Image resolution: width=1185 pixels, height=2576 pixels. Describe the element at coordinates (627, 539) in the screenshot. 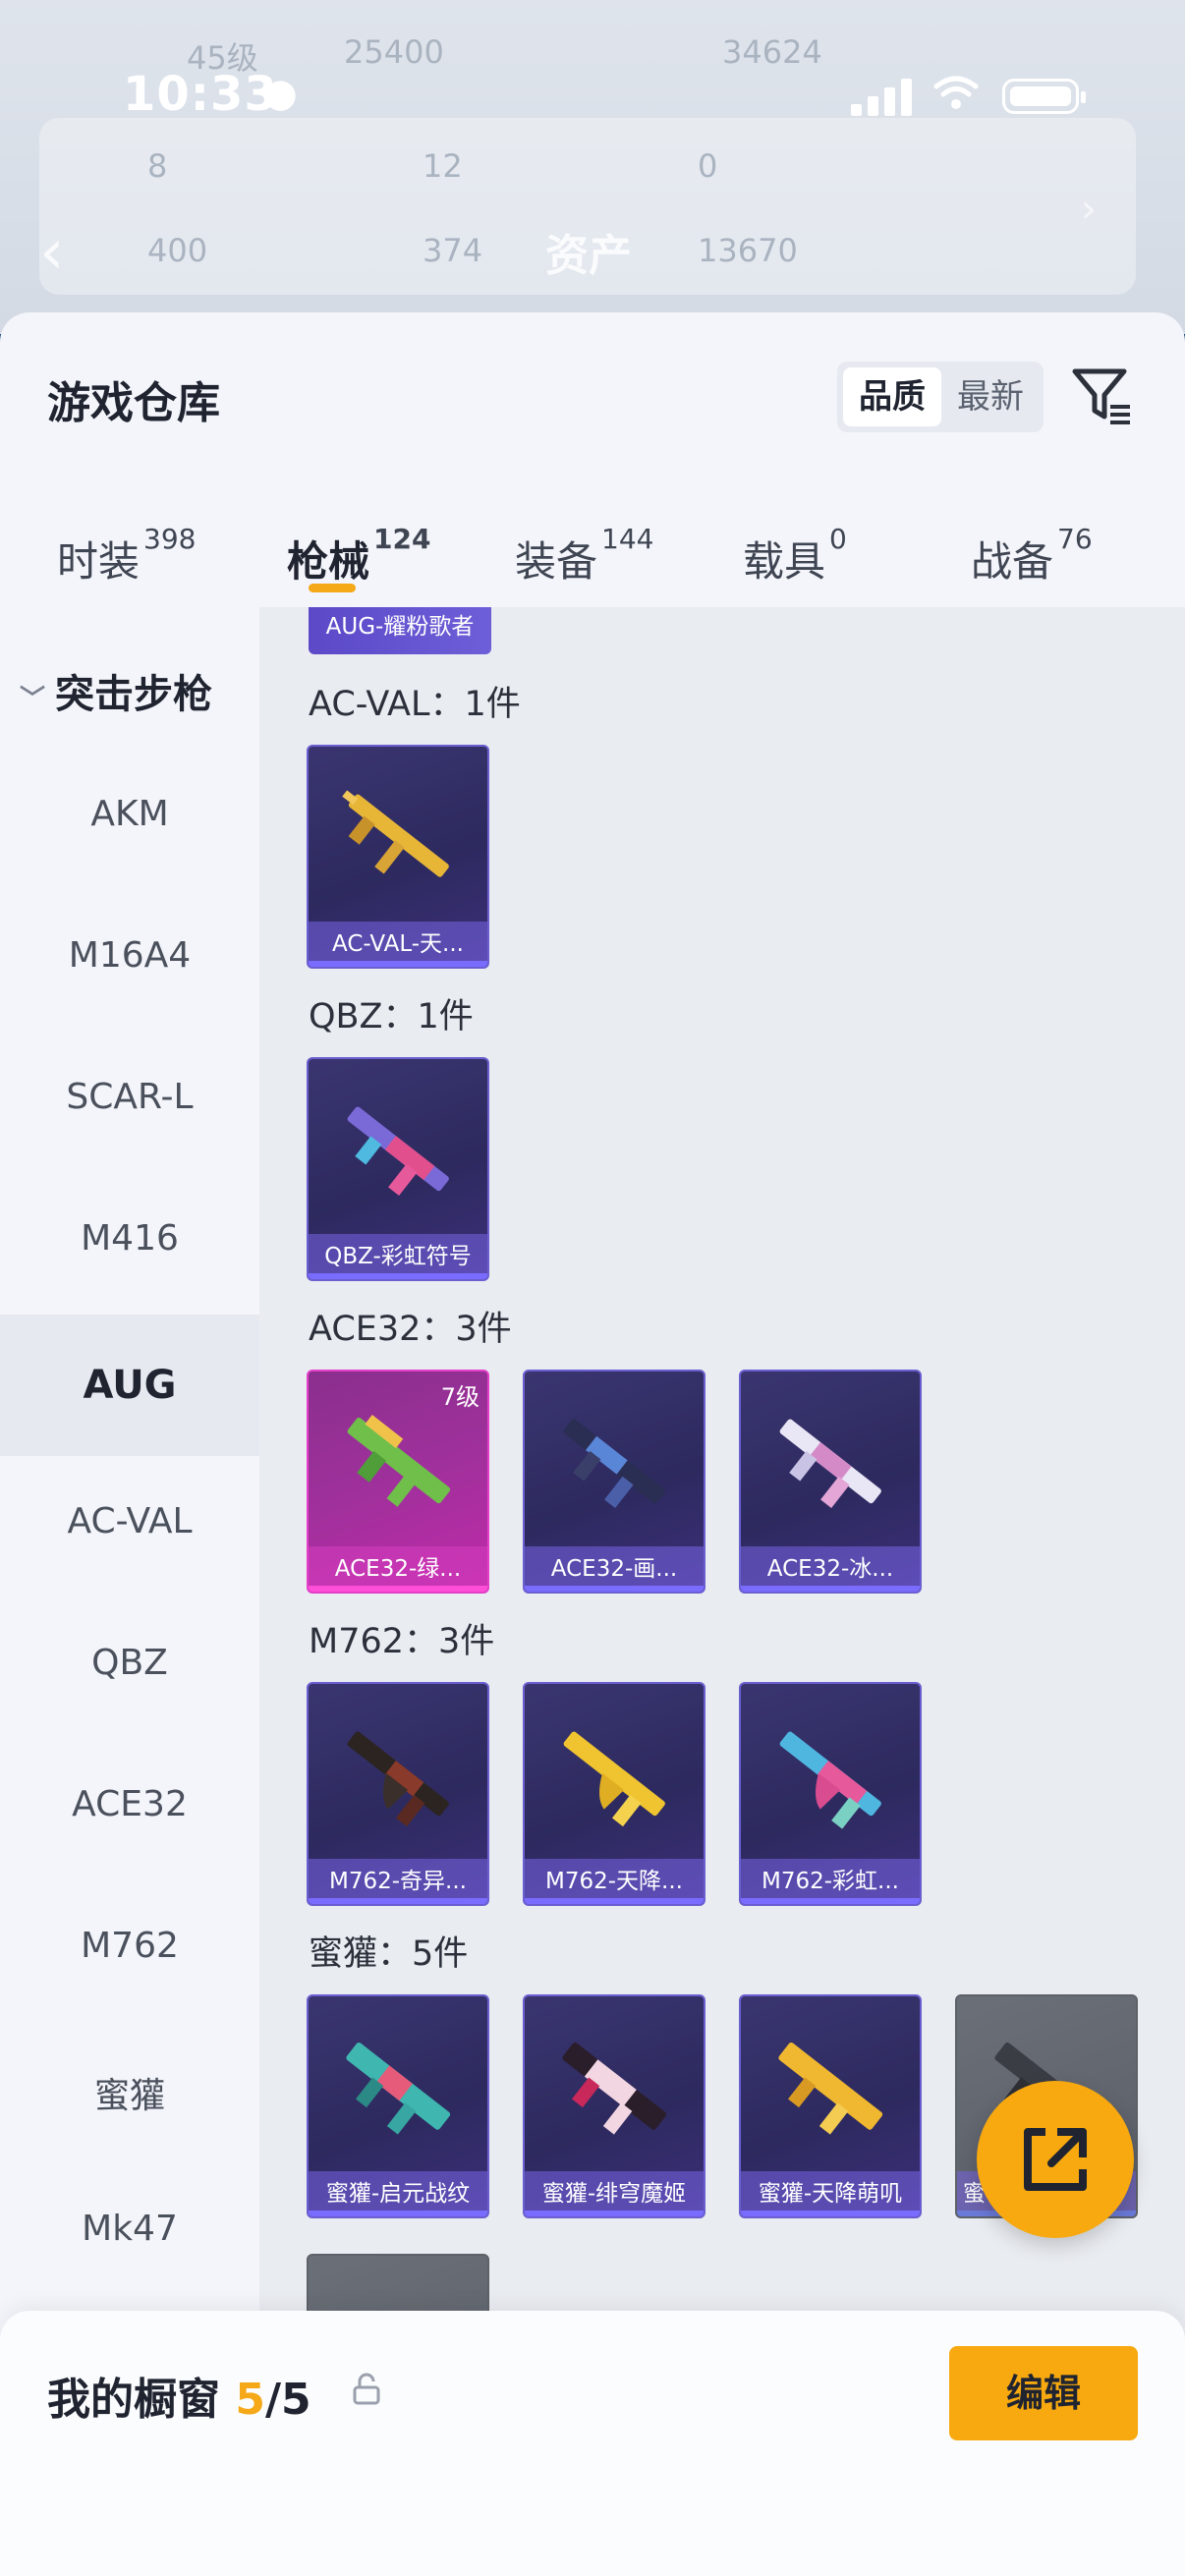

I see `tab-count: 144` at that location.